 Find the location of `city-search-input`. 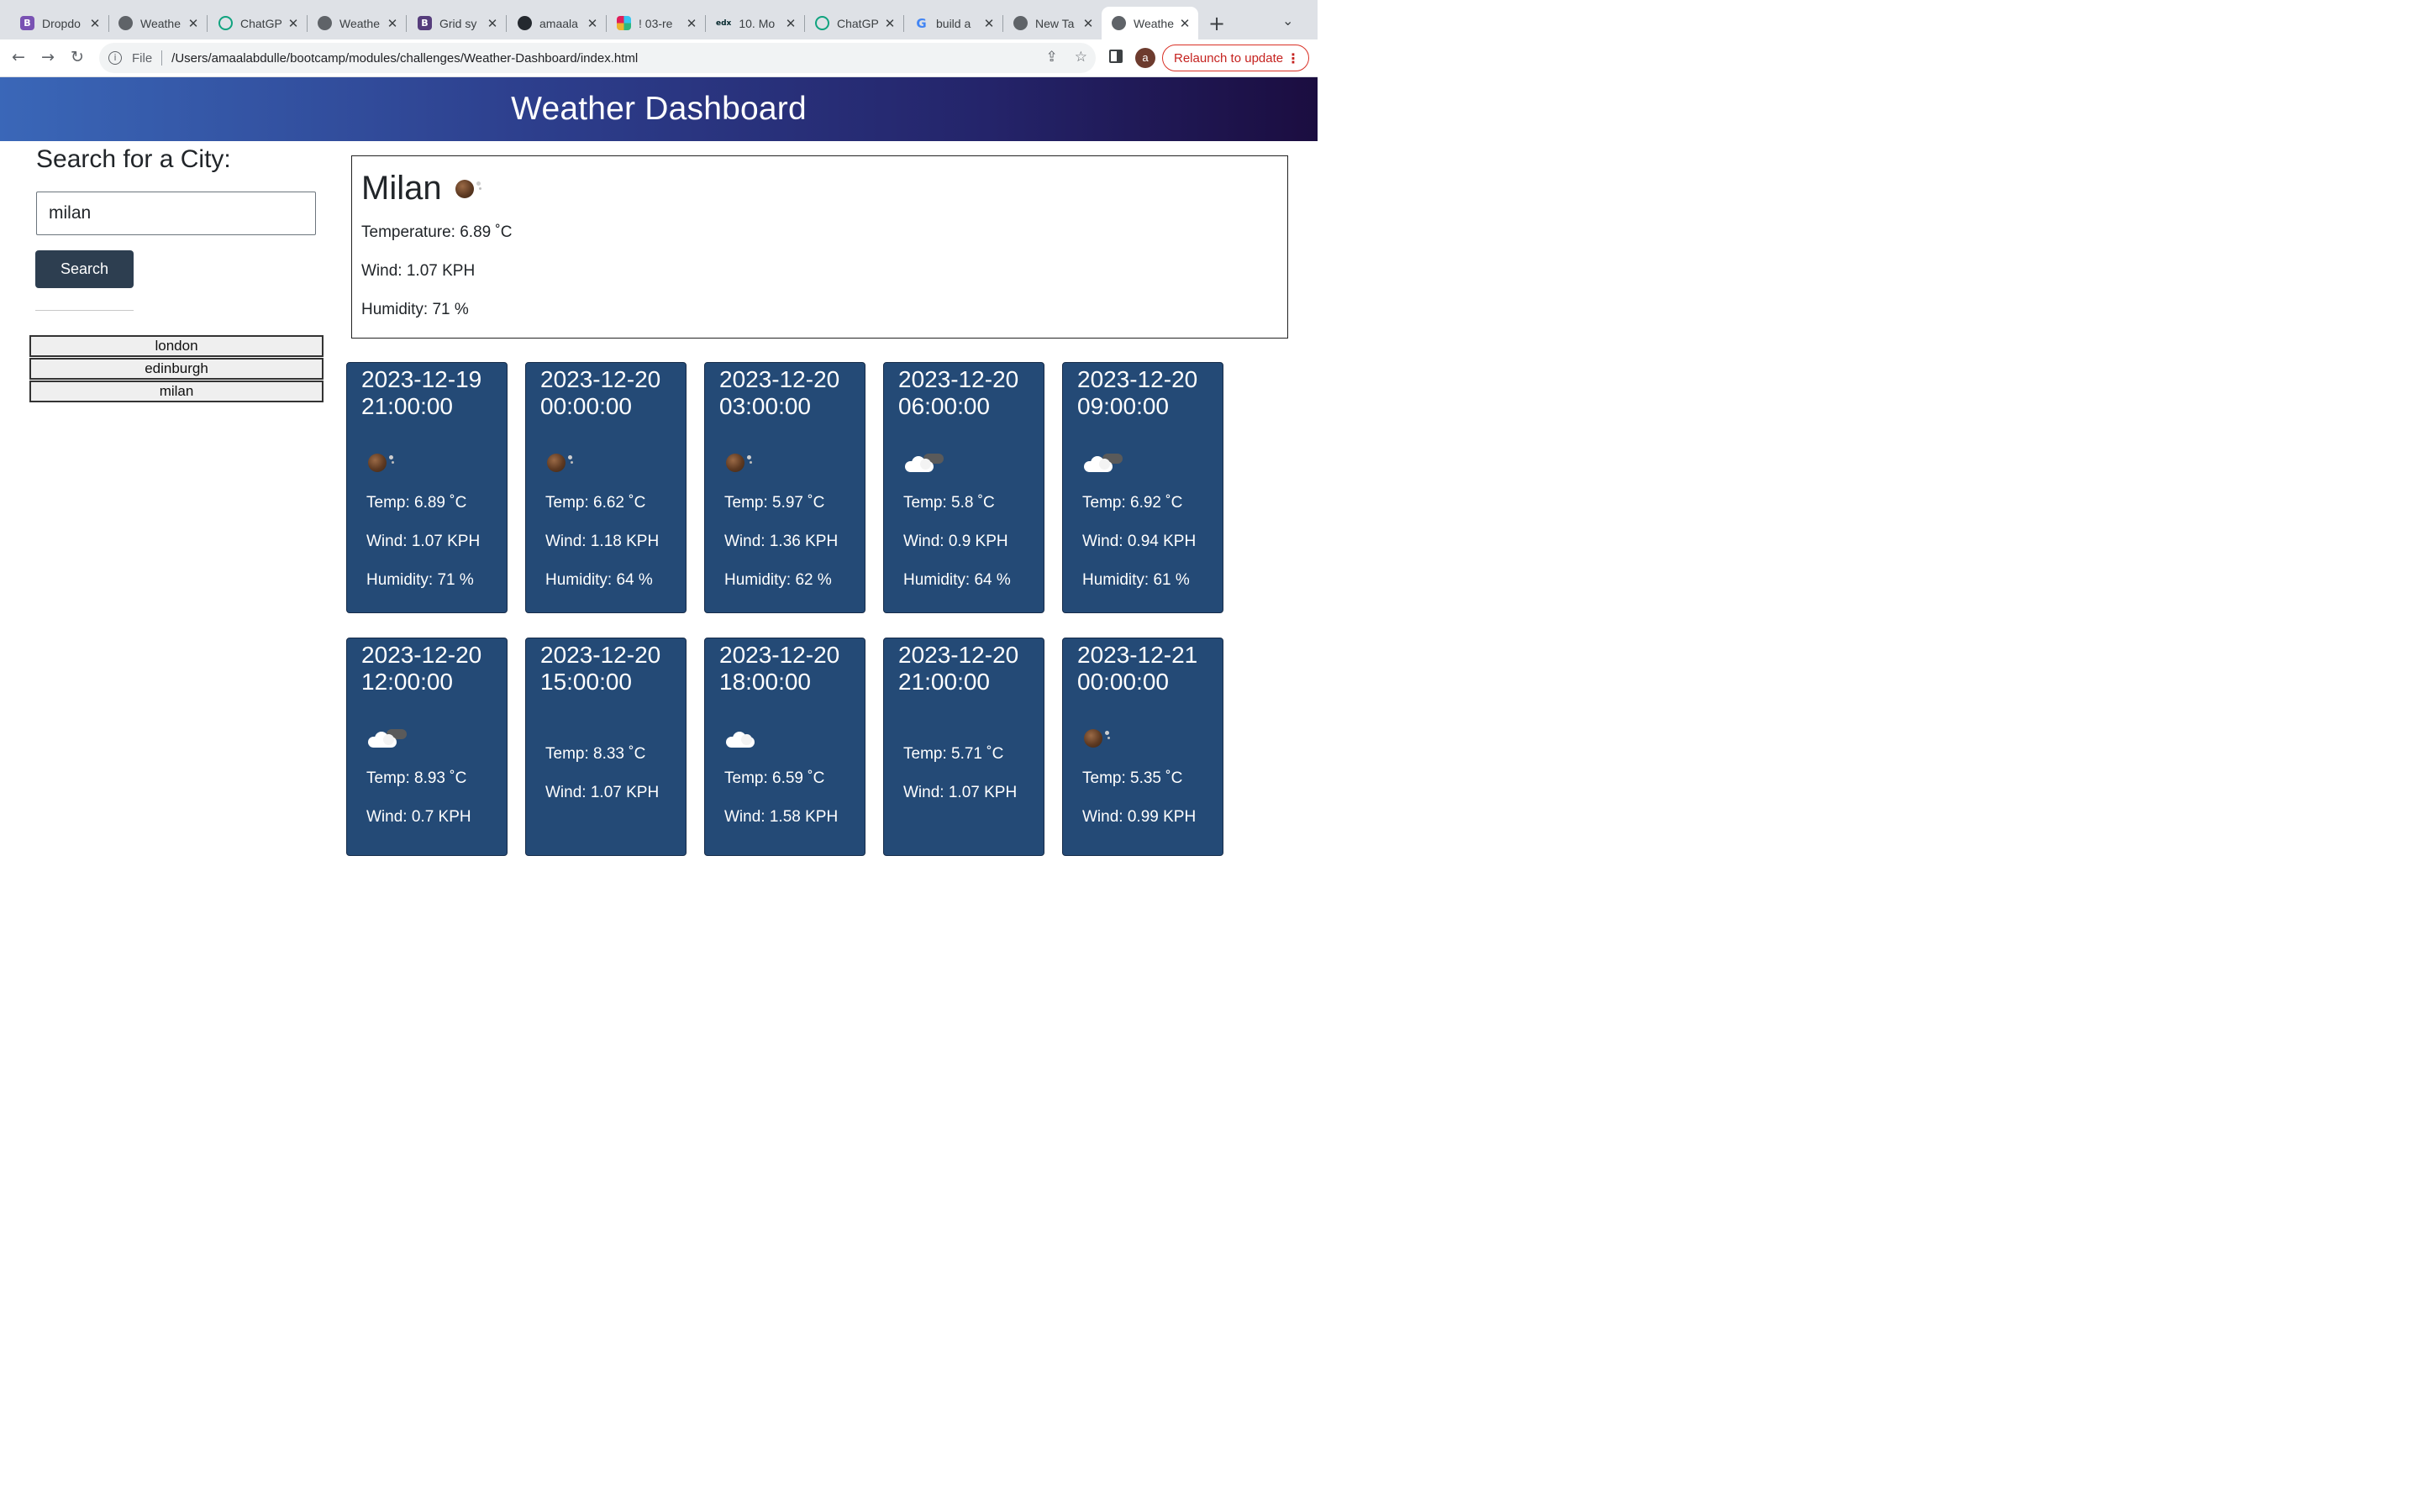

city-search-input is located at coordinates (176, 213).